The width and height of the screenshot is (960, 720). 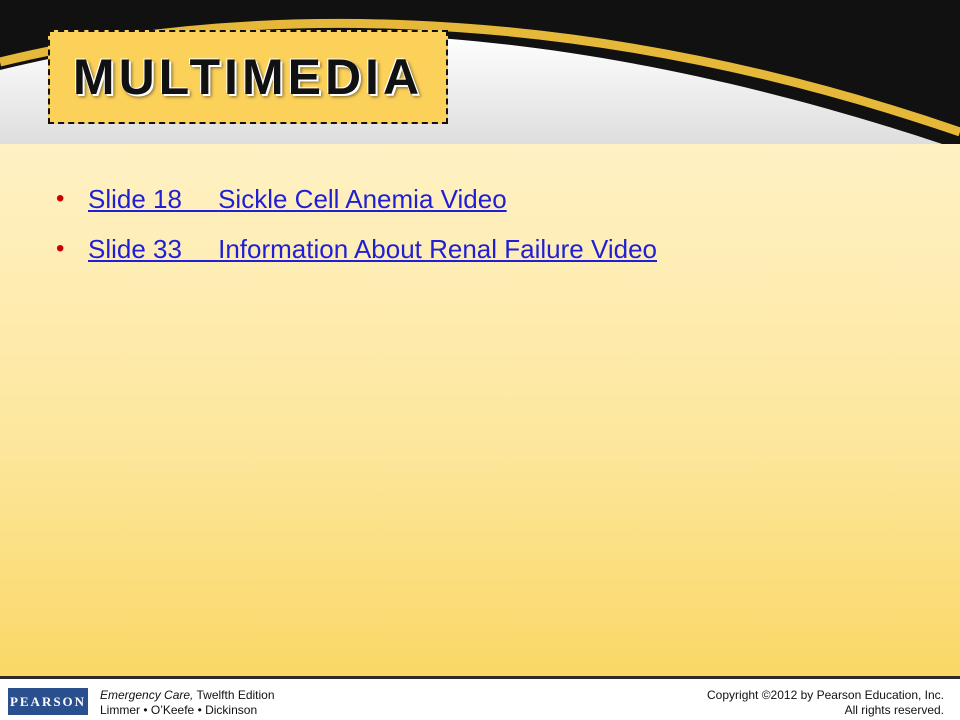 What do you see at coordinates (437, 248) in the screenshot?
I see `link-text: Information About Renal Failure Video` at bounding box center [437, 248].